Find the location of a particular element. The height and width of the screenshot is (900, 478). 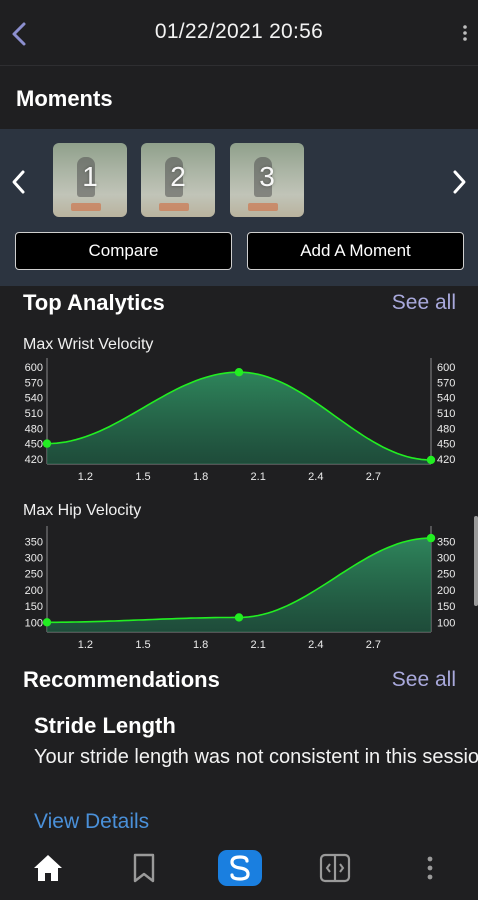

session-datetime-title: 01/22/2021 20:56 is located at coordinates (239, 31).